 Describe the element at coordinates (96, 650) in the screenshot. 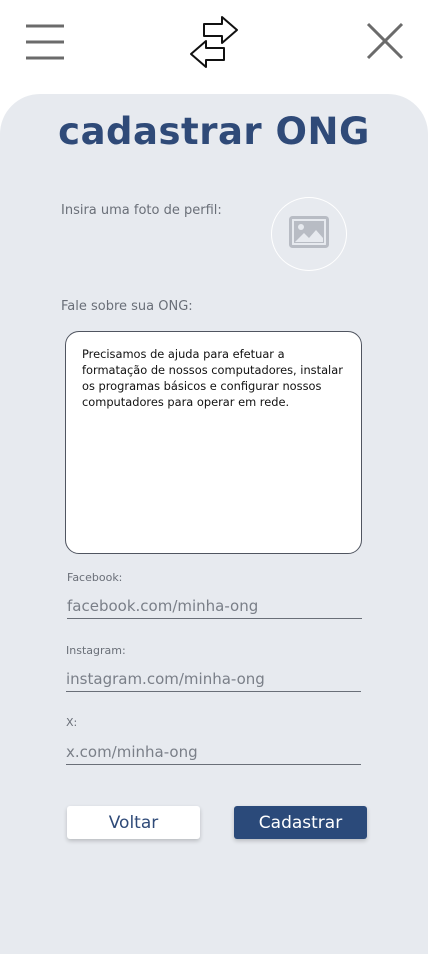

I see `instagram-label: Instagram:` at that location.